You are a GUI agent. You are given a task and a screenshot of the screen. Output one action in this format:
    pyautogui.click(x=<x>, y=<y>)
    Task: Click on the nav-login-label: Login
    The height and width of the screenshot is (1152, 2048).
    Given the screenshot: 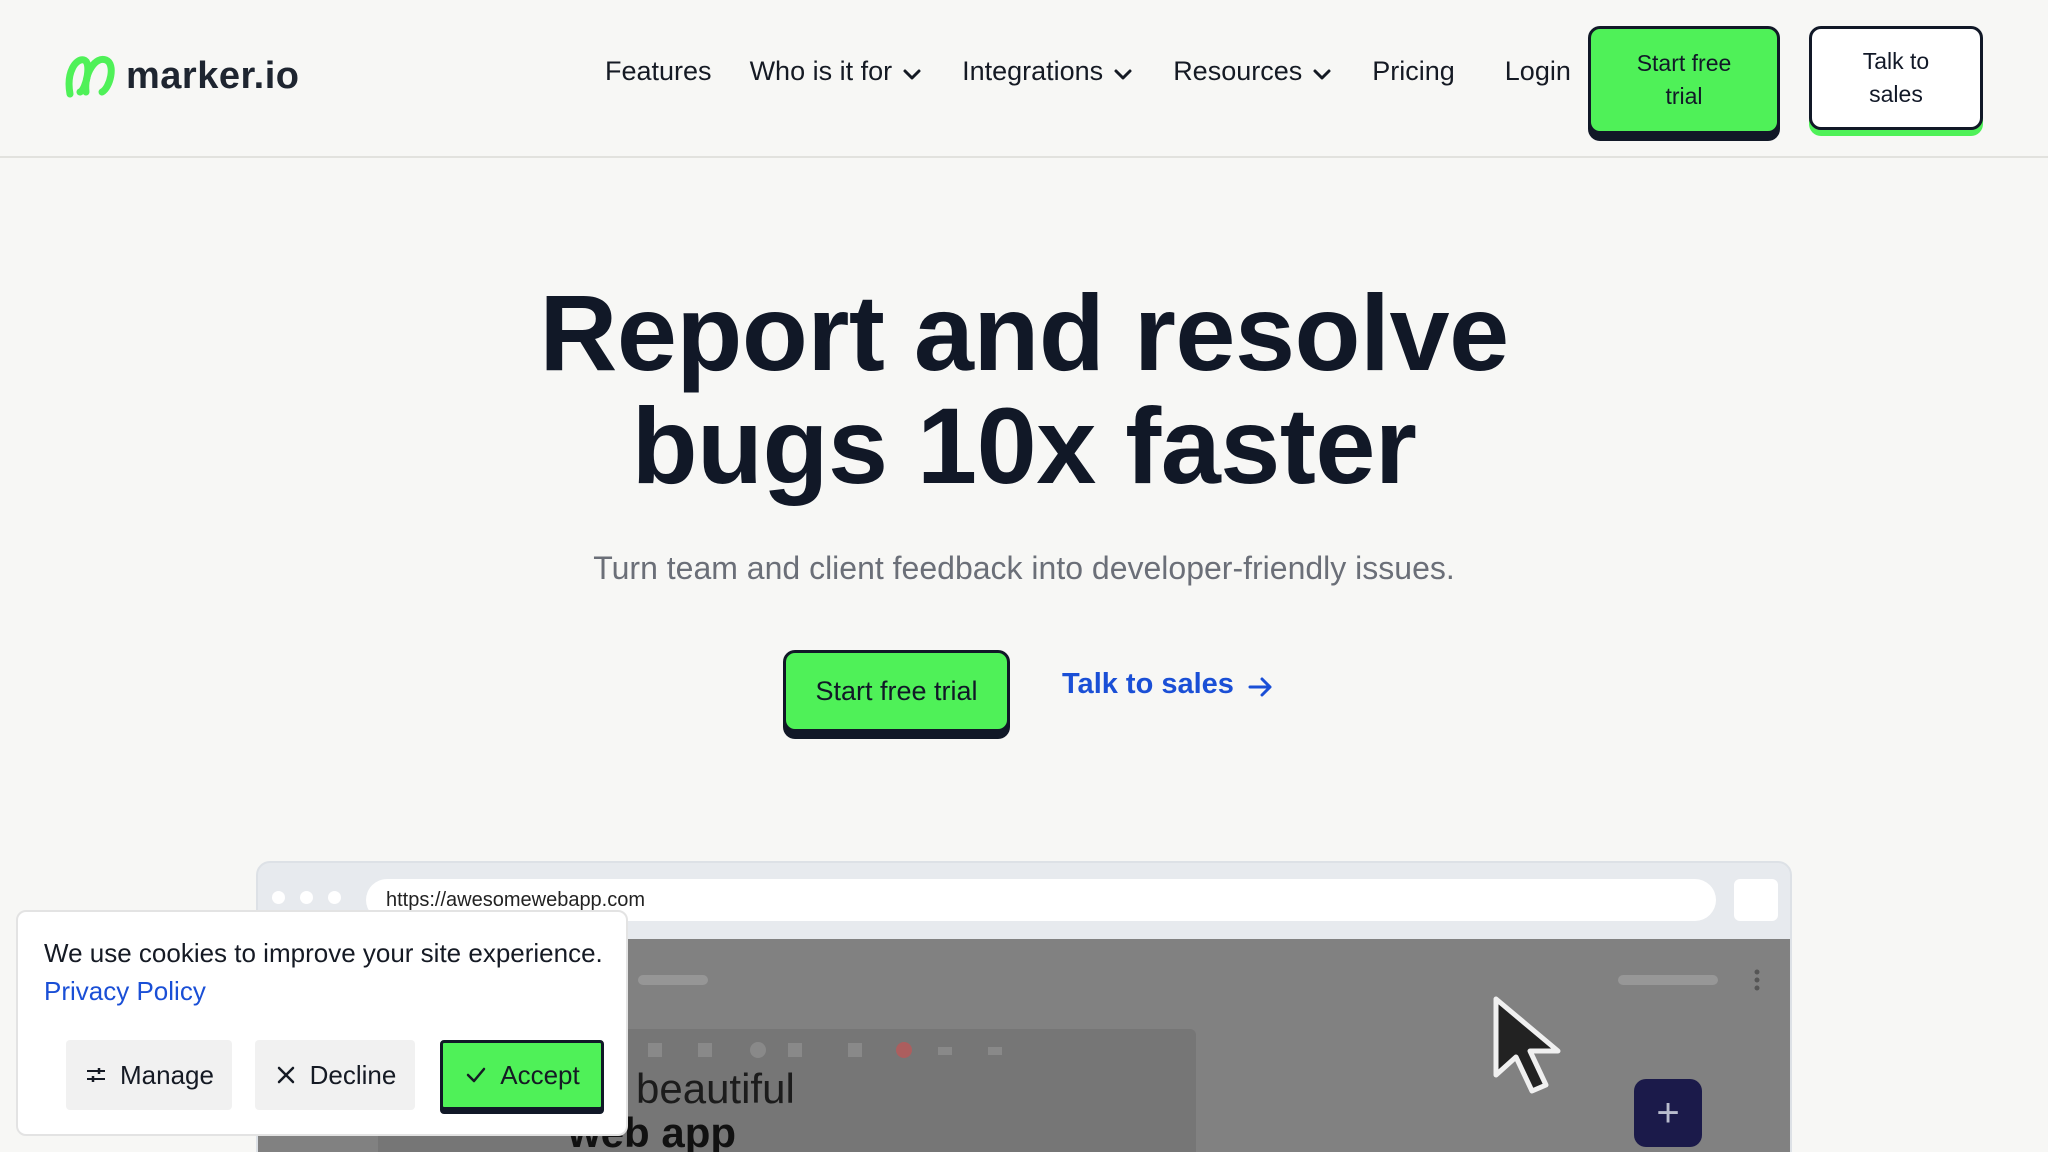 What is the action you would take?
    pyautogui.click(x=1537, y=71)
    